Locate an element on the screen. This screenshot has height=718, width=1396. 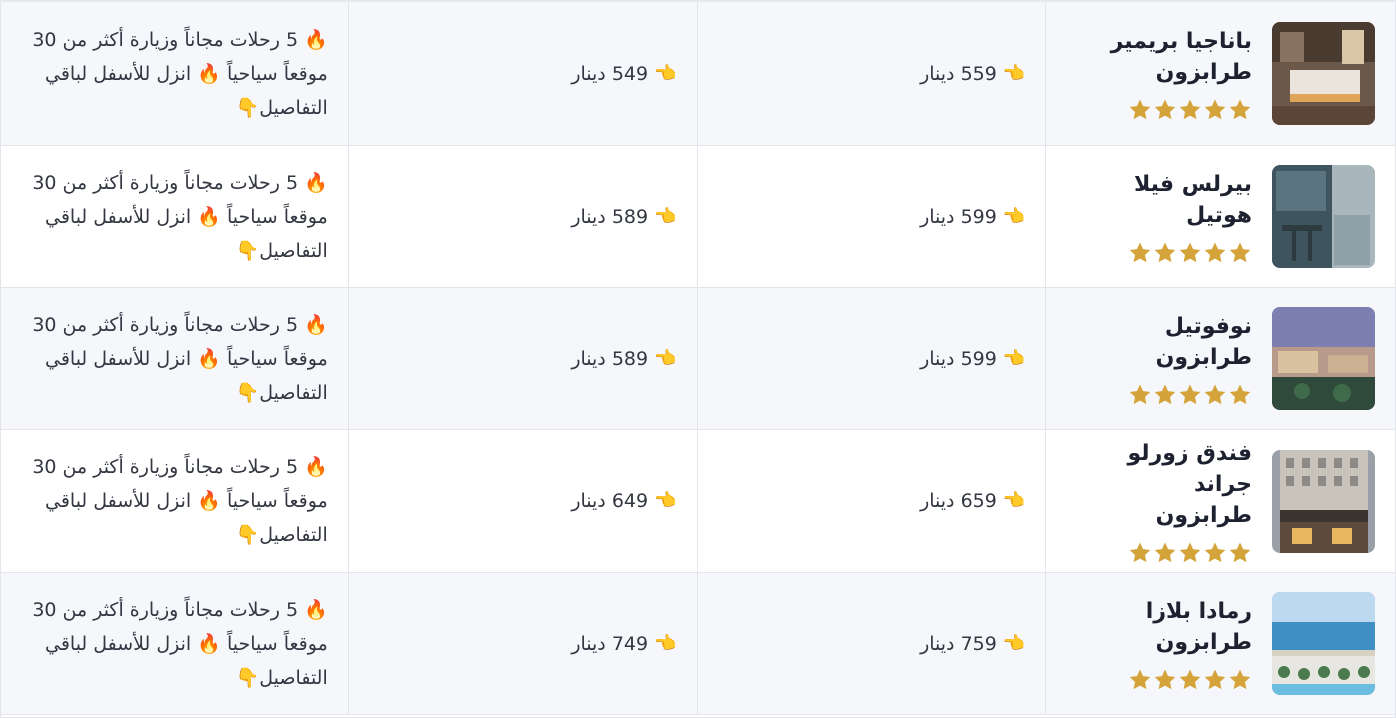
price-value: 749 دينار is located at coordinates (610, 643).